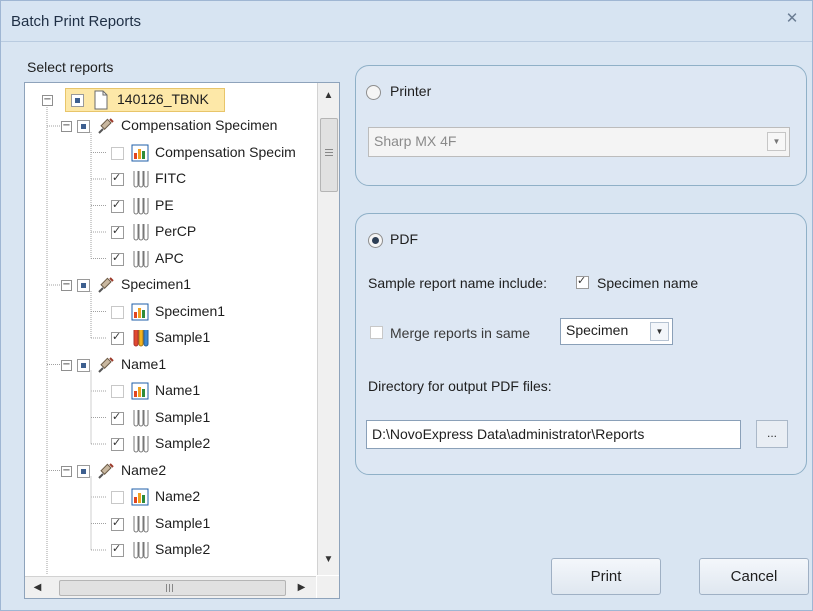 The width and height of the screenshot is (813, 611). Describe the element at coordinates (582, 281) in the screenshot. I see `specimen-name-checkbox` at that location.